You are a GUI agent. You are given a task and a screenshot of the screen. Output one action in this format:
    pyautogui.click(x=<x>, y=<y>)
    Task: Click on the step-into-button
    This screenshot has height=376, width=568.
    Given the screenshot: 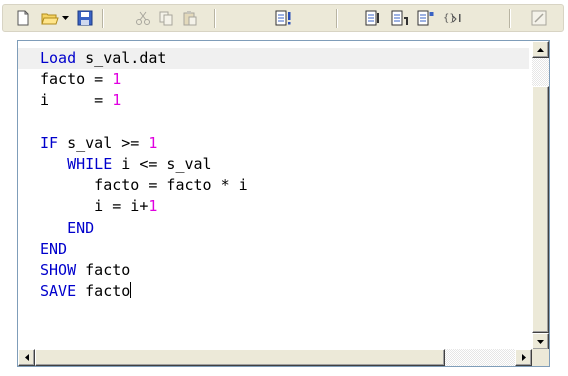 What is the action you would take?
    pyautogui.click(x=426, y=18)
    